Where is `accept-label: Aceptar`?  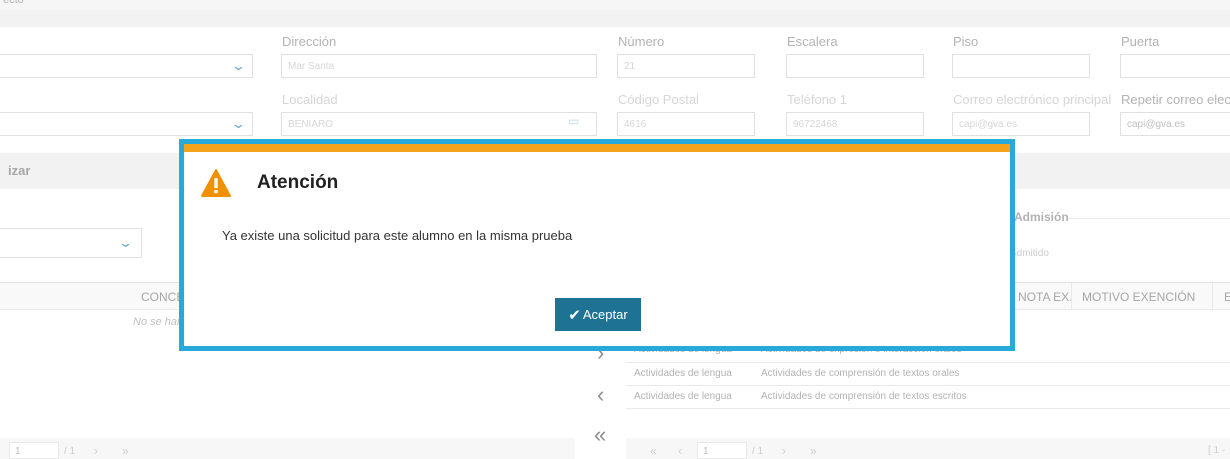 accept-label: Aceptar is located at coordinates (605, 314).